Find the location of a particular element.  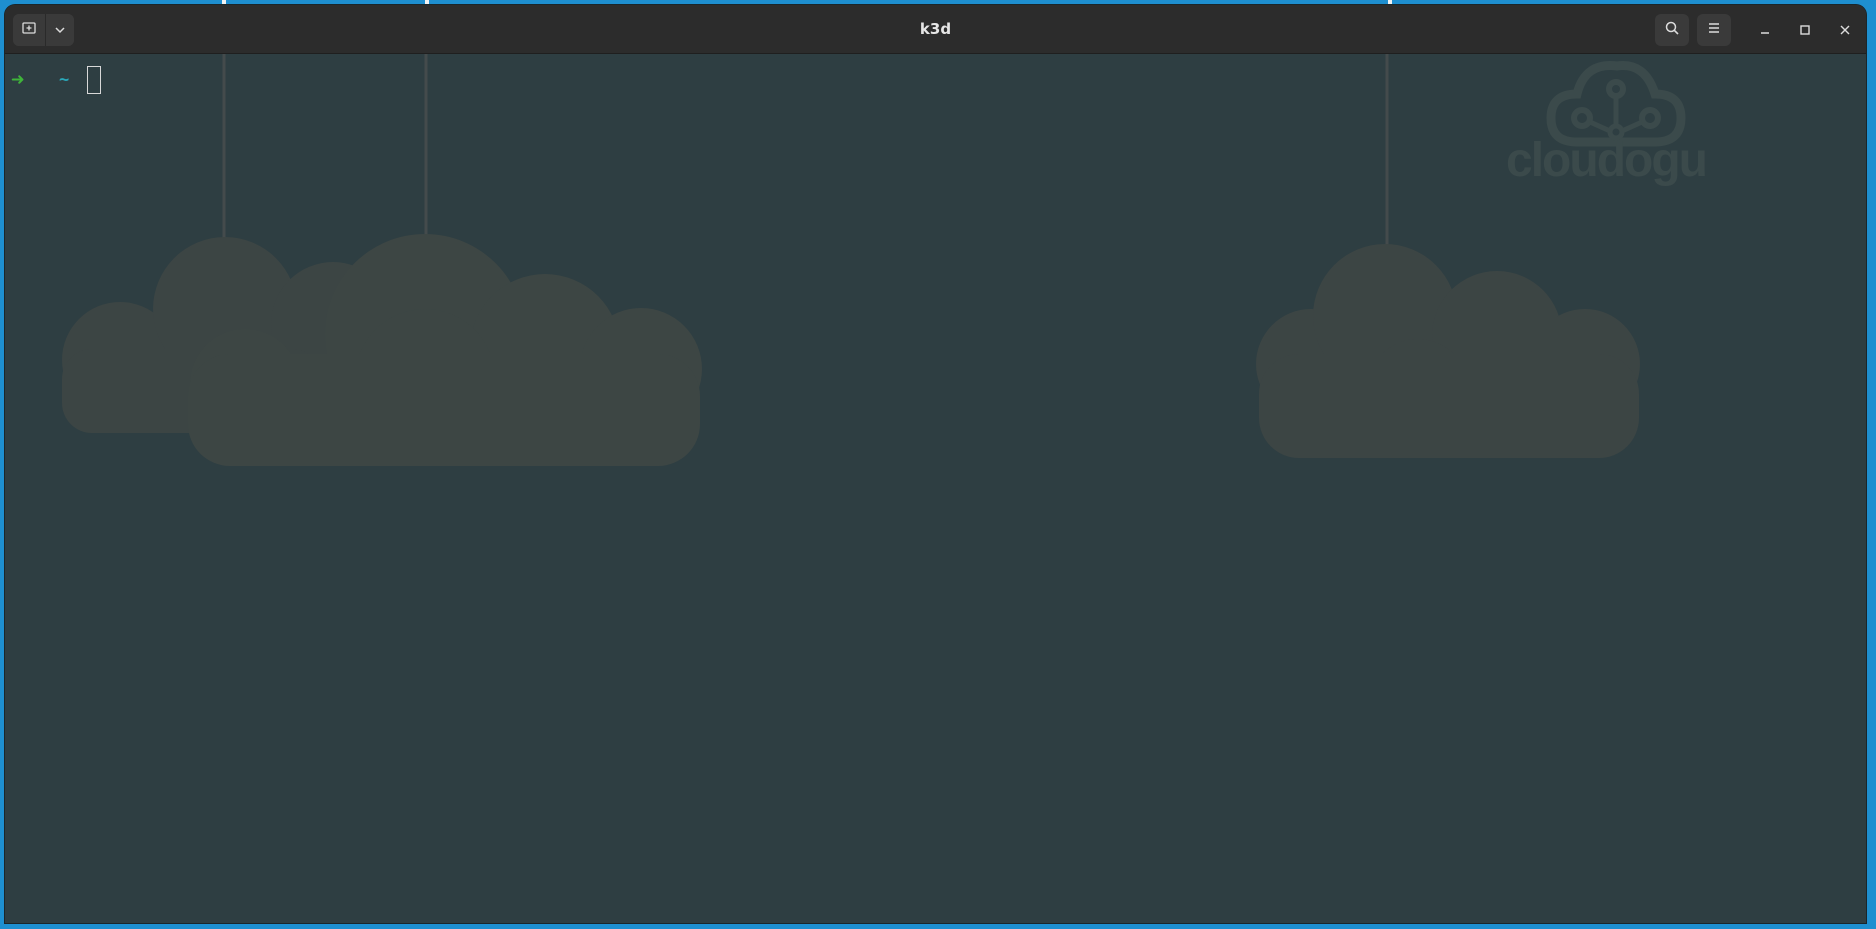

prompt-arrow-icon: ➜ is located at coordinates (18, 80).